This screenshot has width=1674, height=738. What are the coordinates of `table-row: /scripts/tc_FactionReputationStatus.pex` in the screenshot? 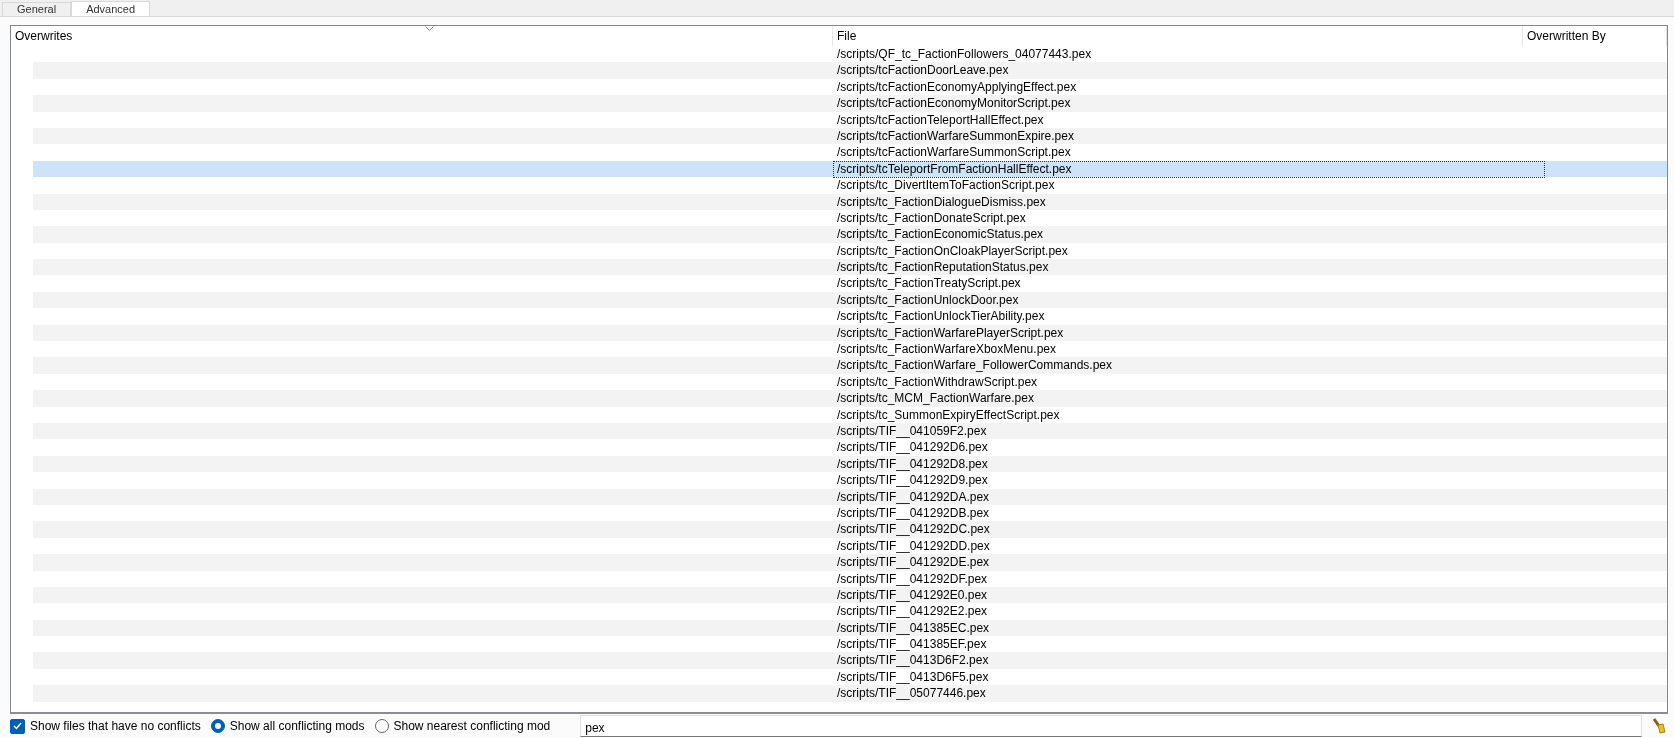 It's located at (850, 267).